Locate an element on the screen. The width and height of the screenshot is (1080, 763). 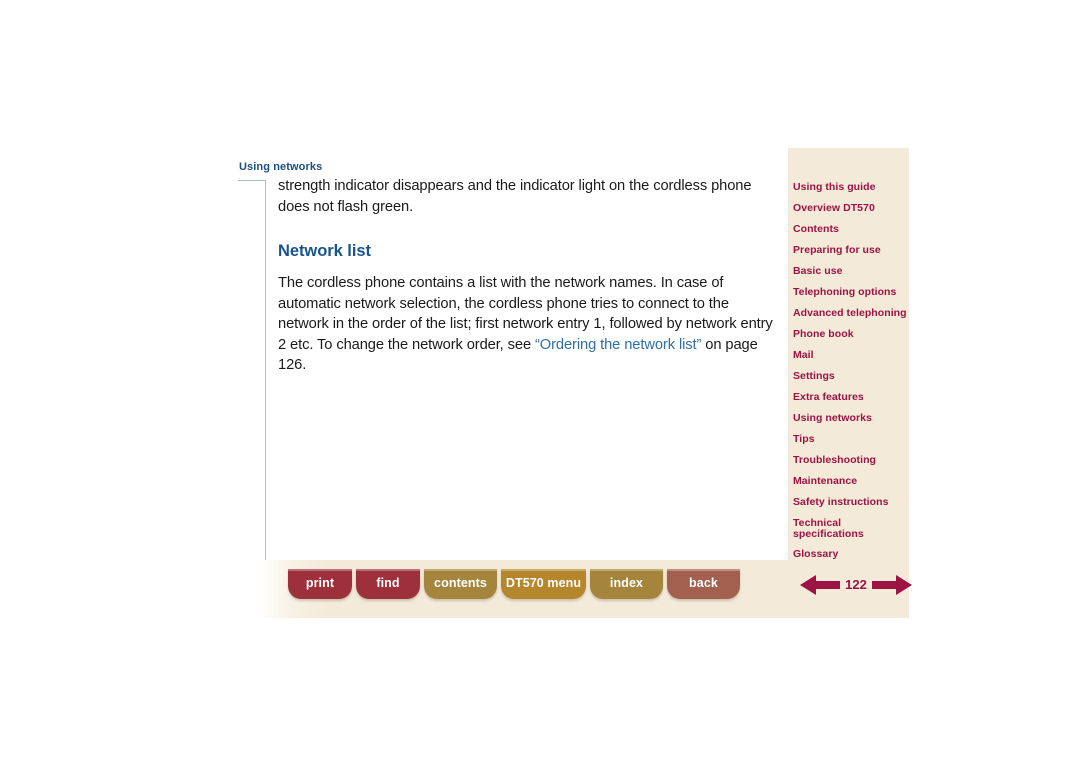
back-button: back is located at coordinates (703, 584).